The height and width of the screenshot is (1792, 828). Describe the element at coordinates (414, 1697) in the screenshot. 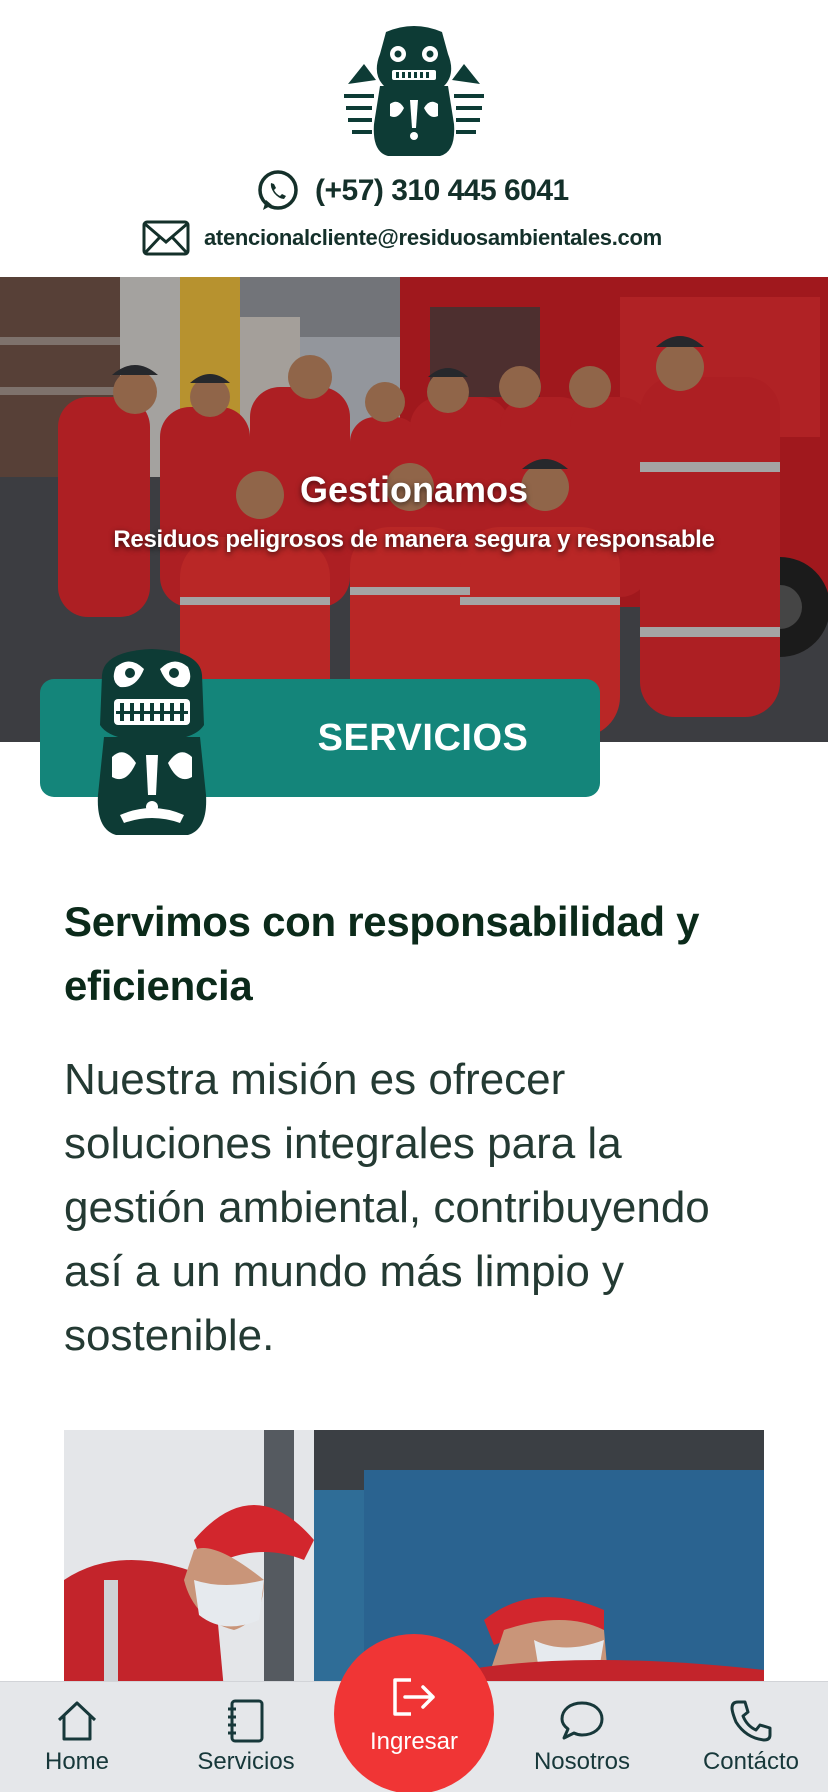

I see `login-icon` at that location.